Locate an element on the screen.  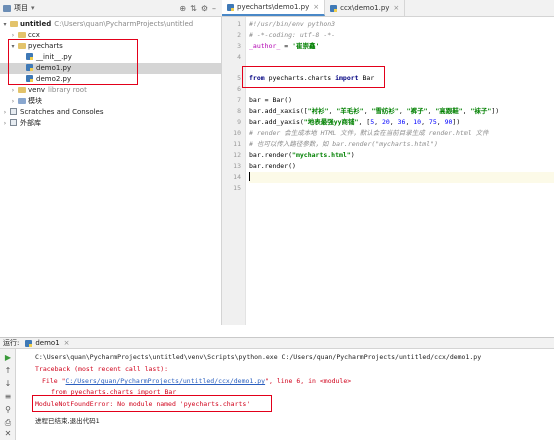
line-number: 14 is located at coordinates (237, 177).